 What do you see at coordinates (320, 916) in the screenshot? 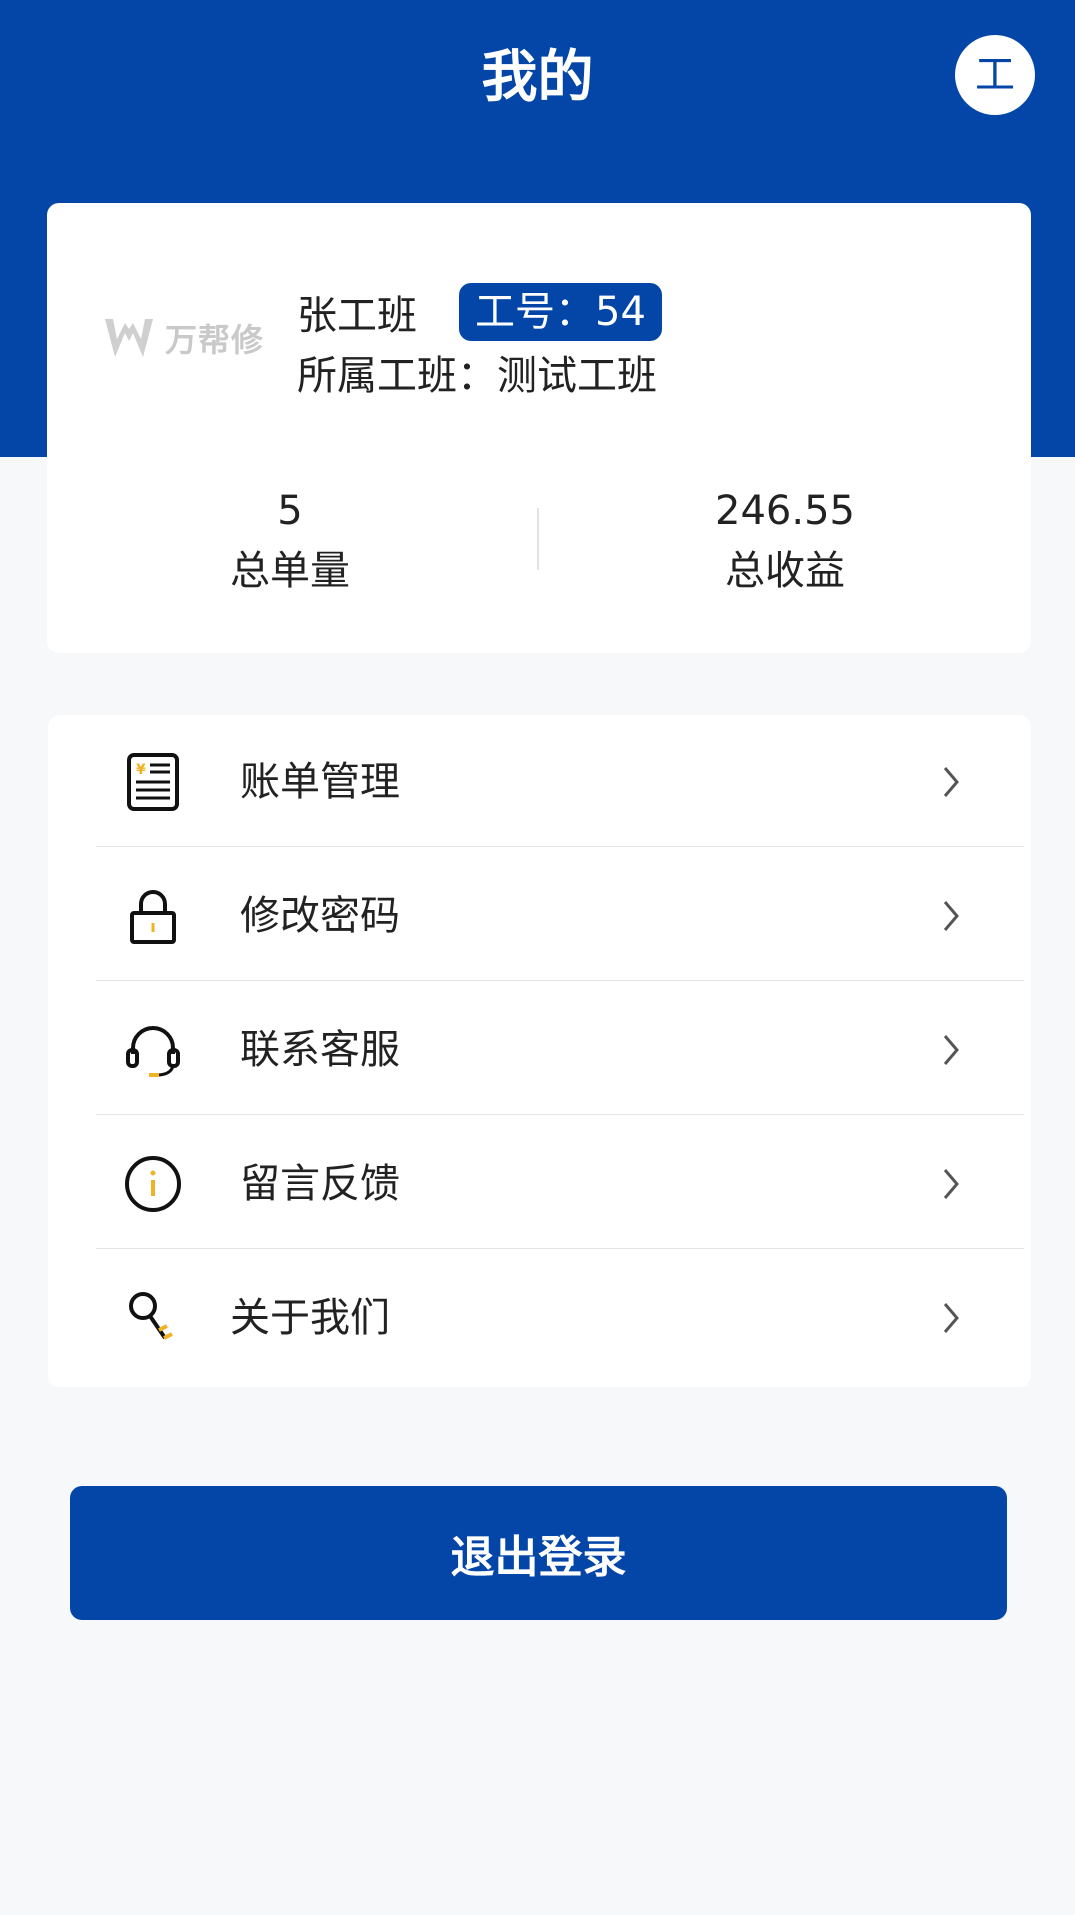
I see `menu-item-label: 修改密码` at bounding box center [320, 916].